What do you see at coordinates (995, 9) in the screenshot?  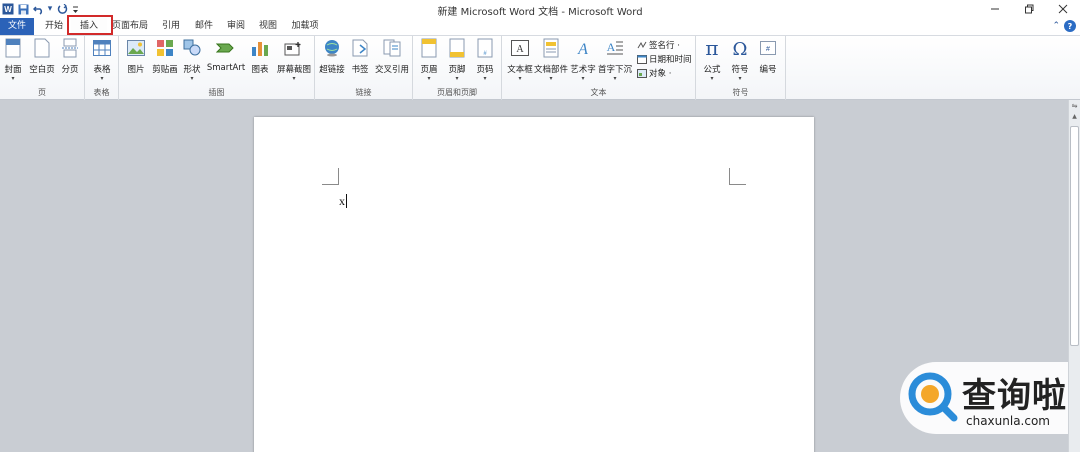 I see `minimize-icon` at bounding box center [995, 9].